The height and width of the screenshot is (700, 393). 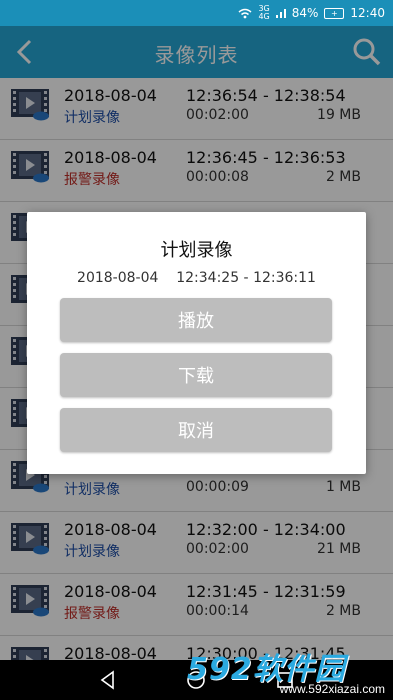 I want to click on watermark: 592软件园 www.592xiazai.com, so click(x=287, y=670).